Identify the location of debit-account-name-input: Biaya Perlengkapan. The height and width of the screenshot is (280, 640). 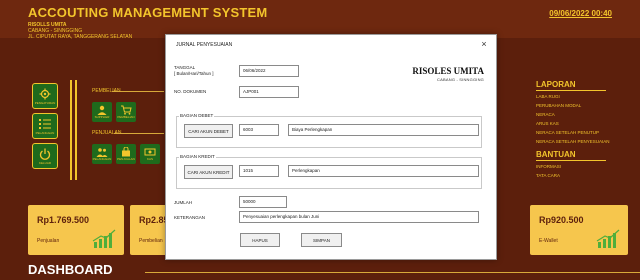
(383, 130).